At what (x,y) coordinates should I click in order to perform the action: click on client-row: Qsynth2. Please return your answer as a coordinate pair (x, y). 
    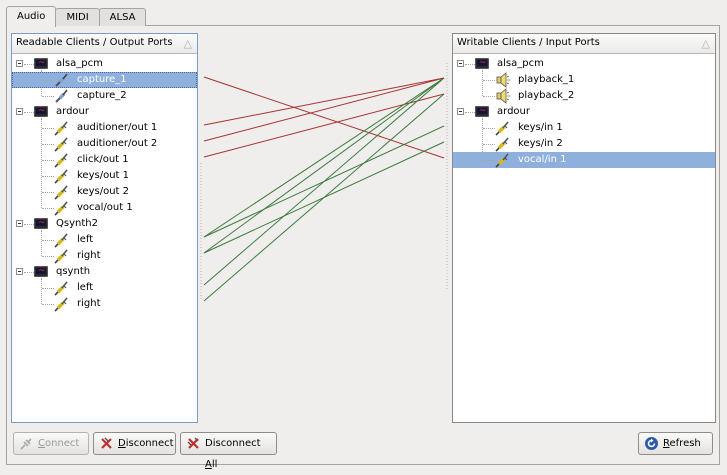
    Looking at the image, I should click on (104, 223).